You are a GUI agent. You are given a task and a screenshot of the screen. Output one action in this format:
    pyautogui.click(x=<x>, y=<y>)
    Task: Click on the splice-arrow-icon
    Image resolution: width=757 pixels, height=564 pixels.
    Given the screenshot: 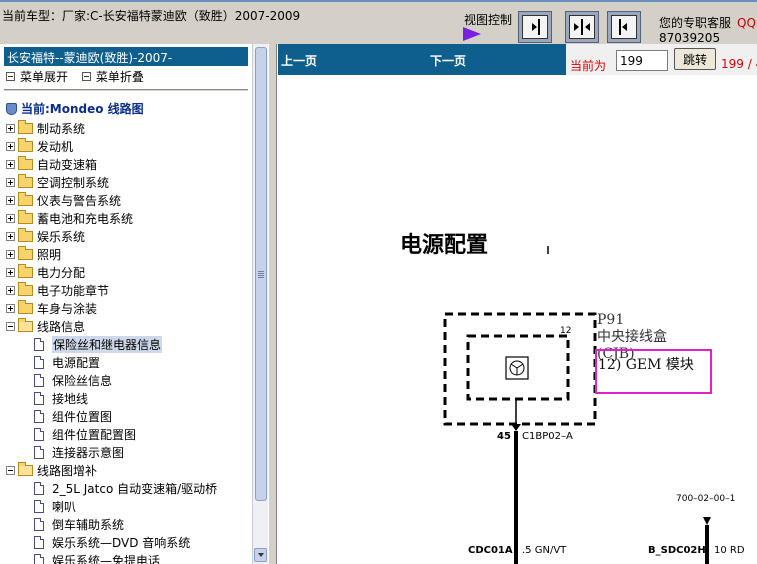 What is the action you would take?
    pyautogui.click(x=707, y=521)
    